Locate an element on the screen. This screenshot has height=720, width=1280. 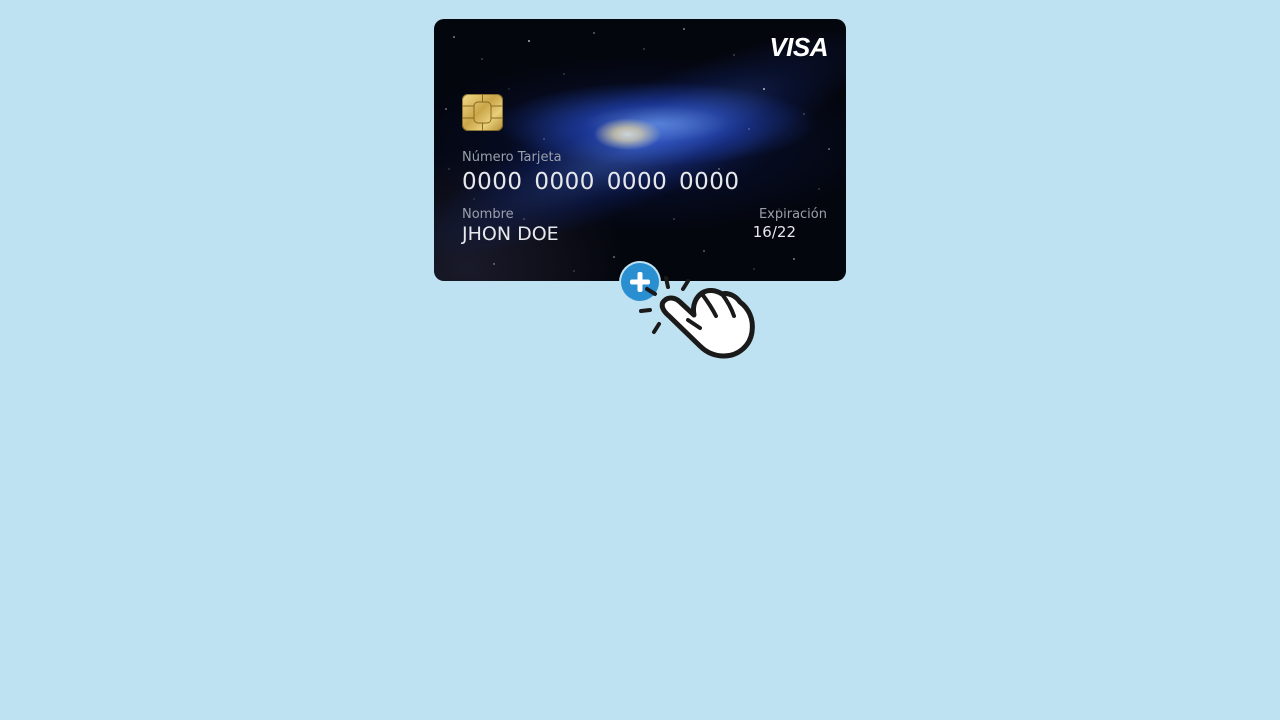
hand-pointer-icon is located at coordinates (697, 317).